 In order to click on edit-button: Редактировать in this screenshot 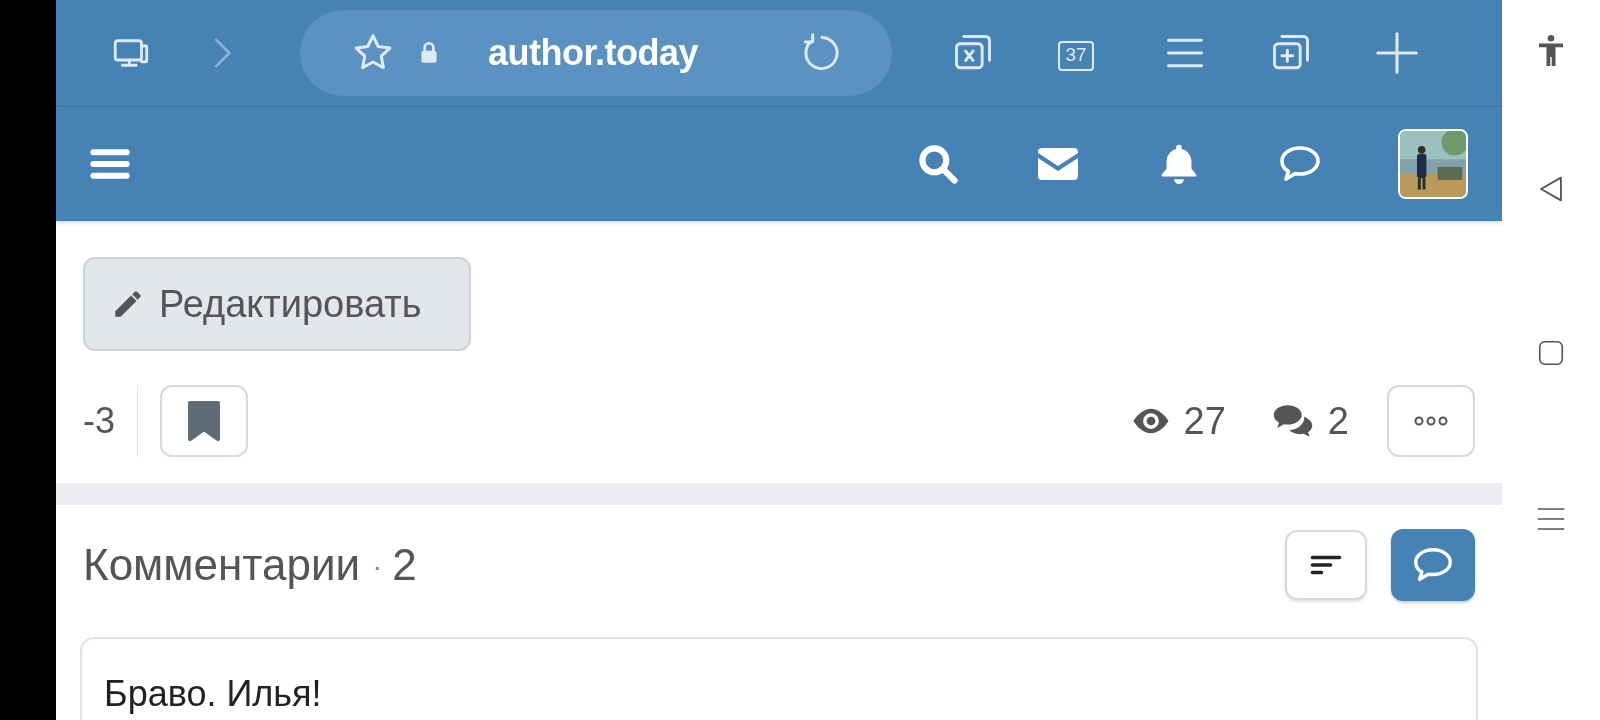, I will do `click(277, 304)`.